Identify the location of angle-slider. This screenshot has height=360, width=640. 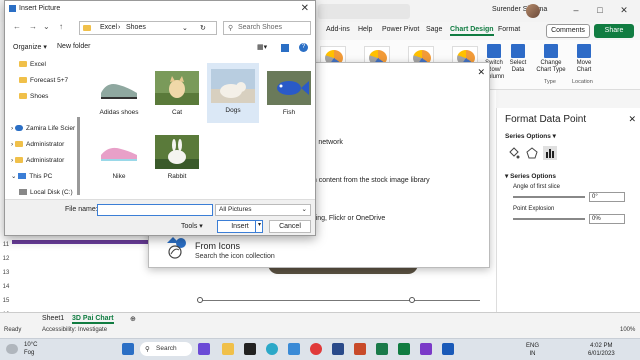
(549, 197).